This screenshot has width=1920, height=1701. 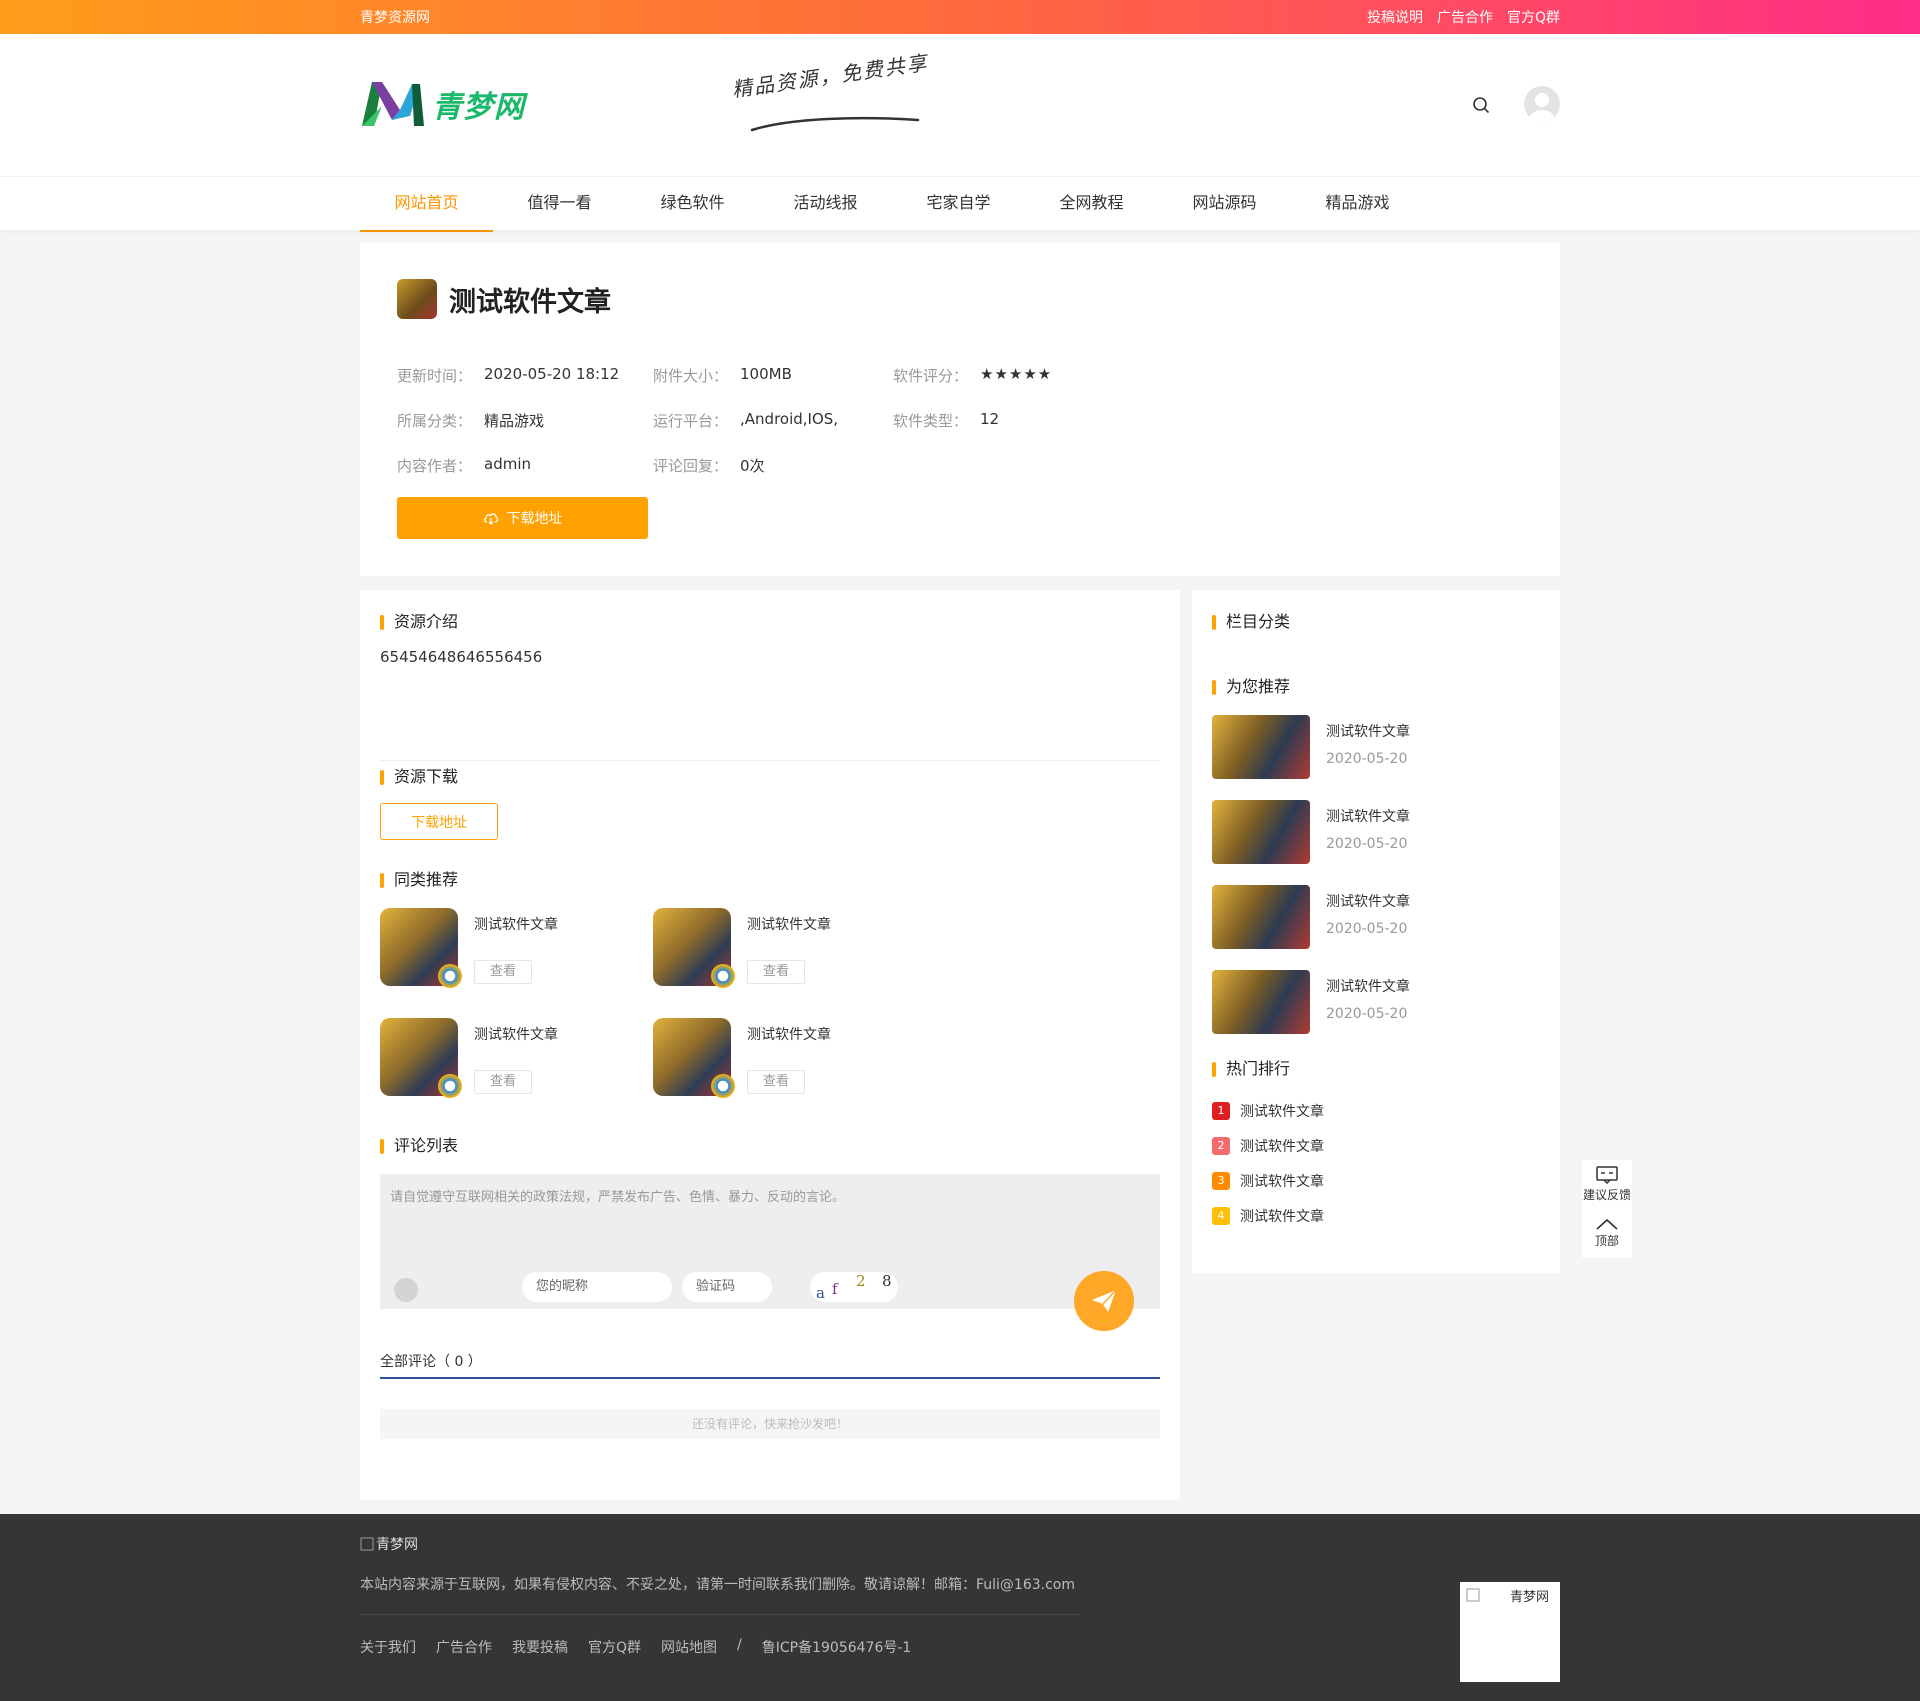 I want to click on meta-value: admin, so click(x=508, y=464).